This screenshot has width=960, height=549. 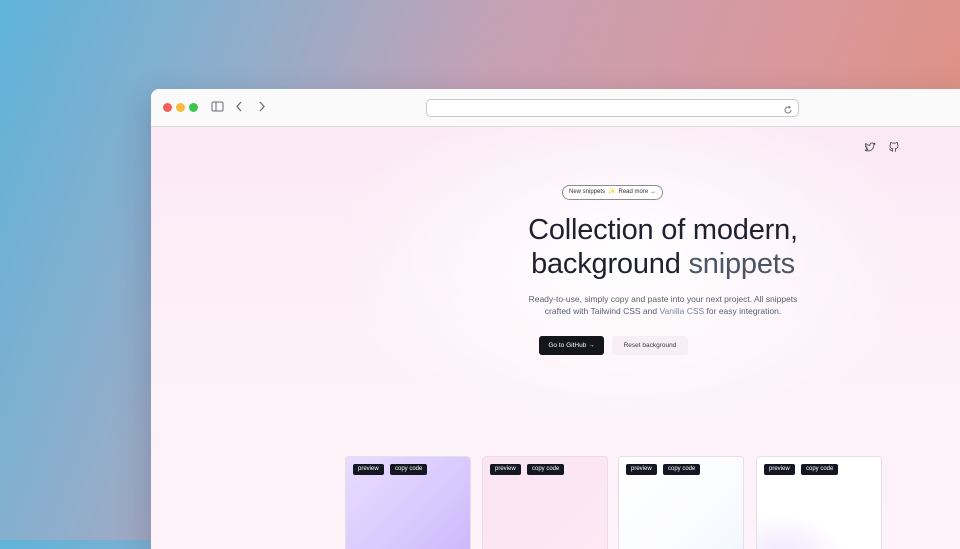 What do you see at coordinates (239, 109) in the screenshot?
I see `back-chevron-icon` at bounding box center [239, 109].